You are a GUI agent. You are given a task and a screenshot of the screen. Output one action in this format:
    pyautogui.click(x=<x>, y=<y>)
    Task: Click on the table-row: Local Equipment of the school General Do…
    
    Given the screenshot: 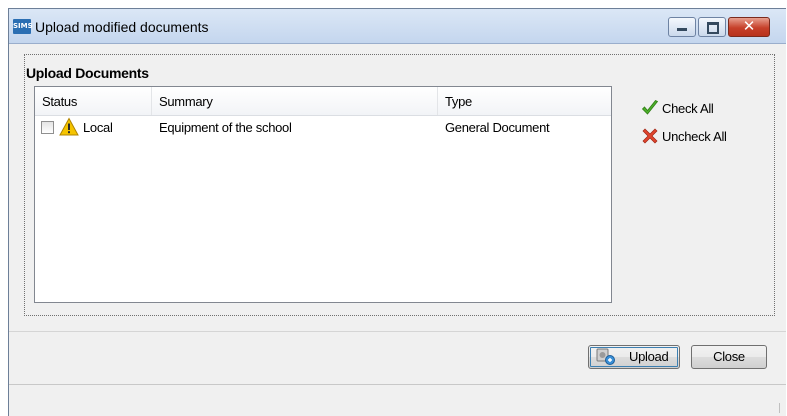 What is the action you would take?
    pyautogui.click(x=323, y=127)
    